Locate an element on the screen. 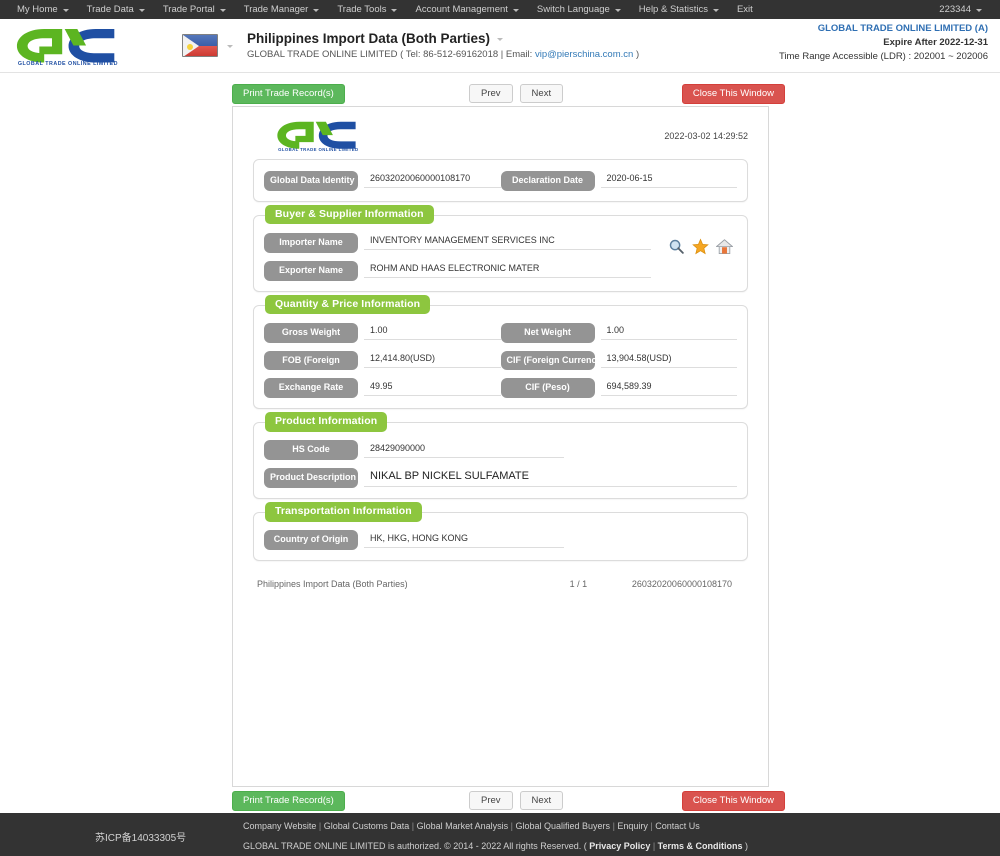  exchange-rate-label: Exchange Rate is located at coordinates (311, 388).